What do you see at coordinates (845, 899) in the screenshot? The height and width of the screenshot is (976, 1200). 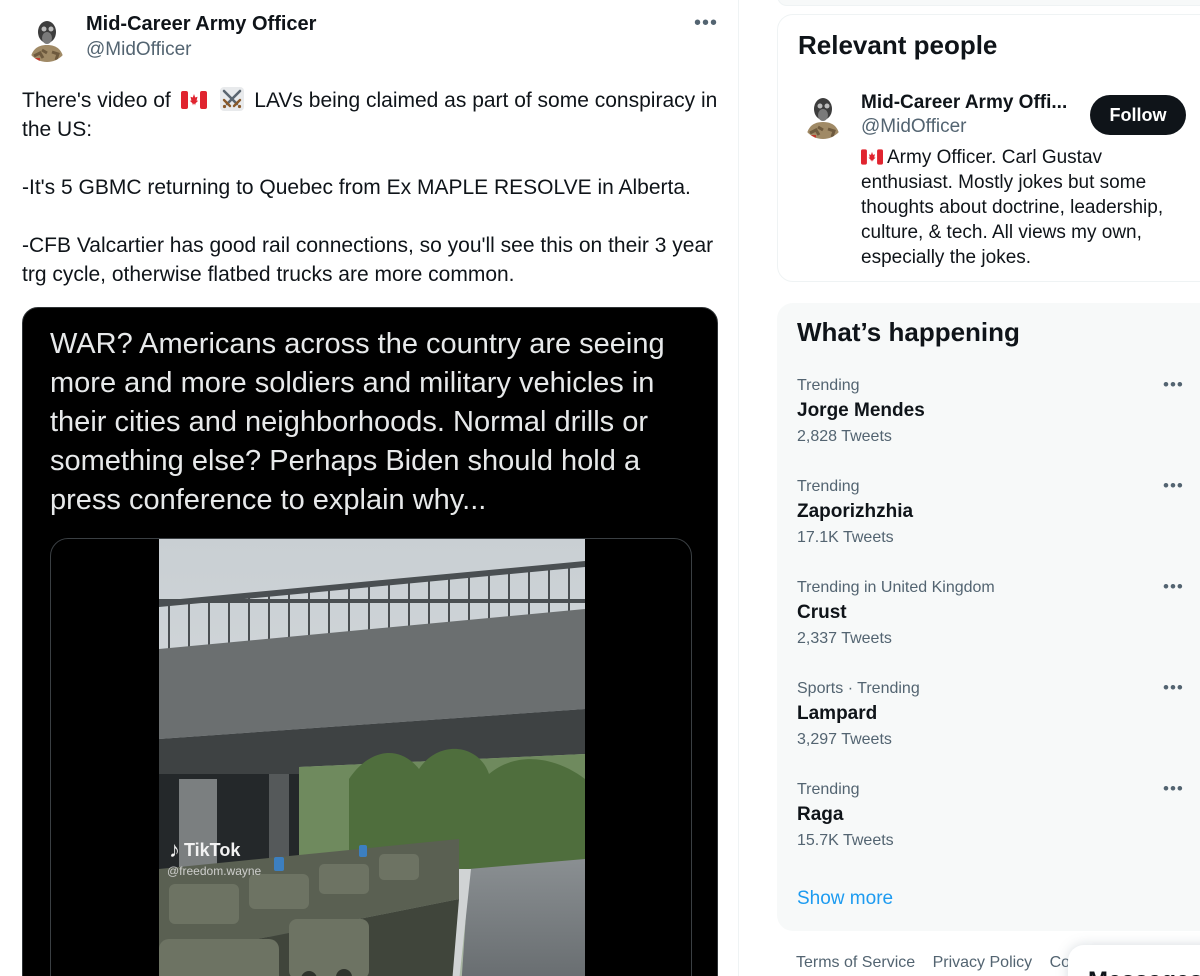 I see `show-more-link: Show more` at bounding box center [845, 899].